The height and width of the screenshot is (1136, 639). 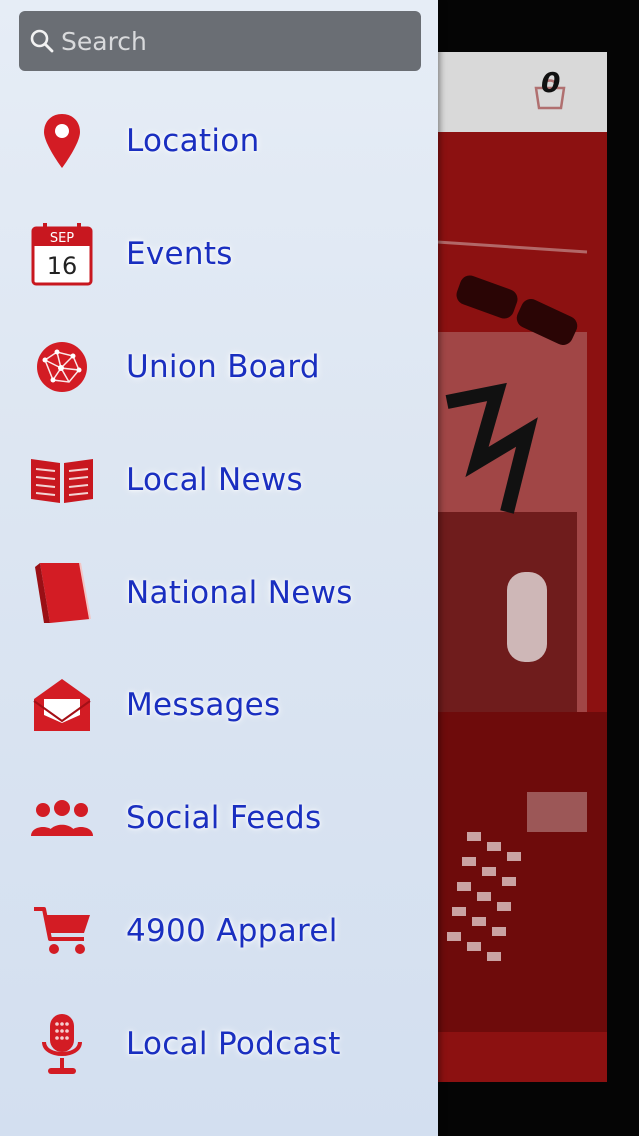 What do you see at coordinates (231, 41) in the screenshot?
I see `search-input` at bounding box center [231, 41].